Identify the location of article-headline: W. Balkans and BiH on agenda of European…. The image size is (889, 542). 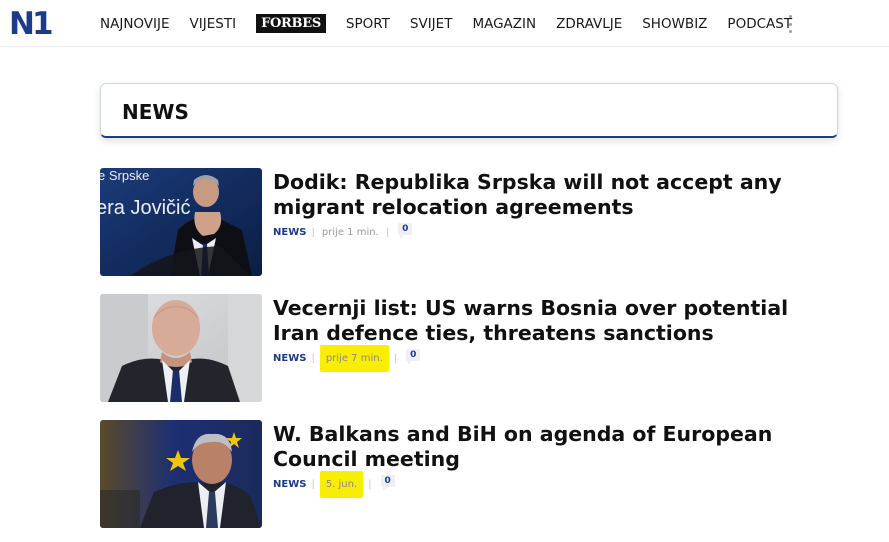
(553, 447).